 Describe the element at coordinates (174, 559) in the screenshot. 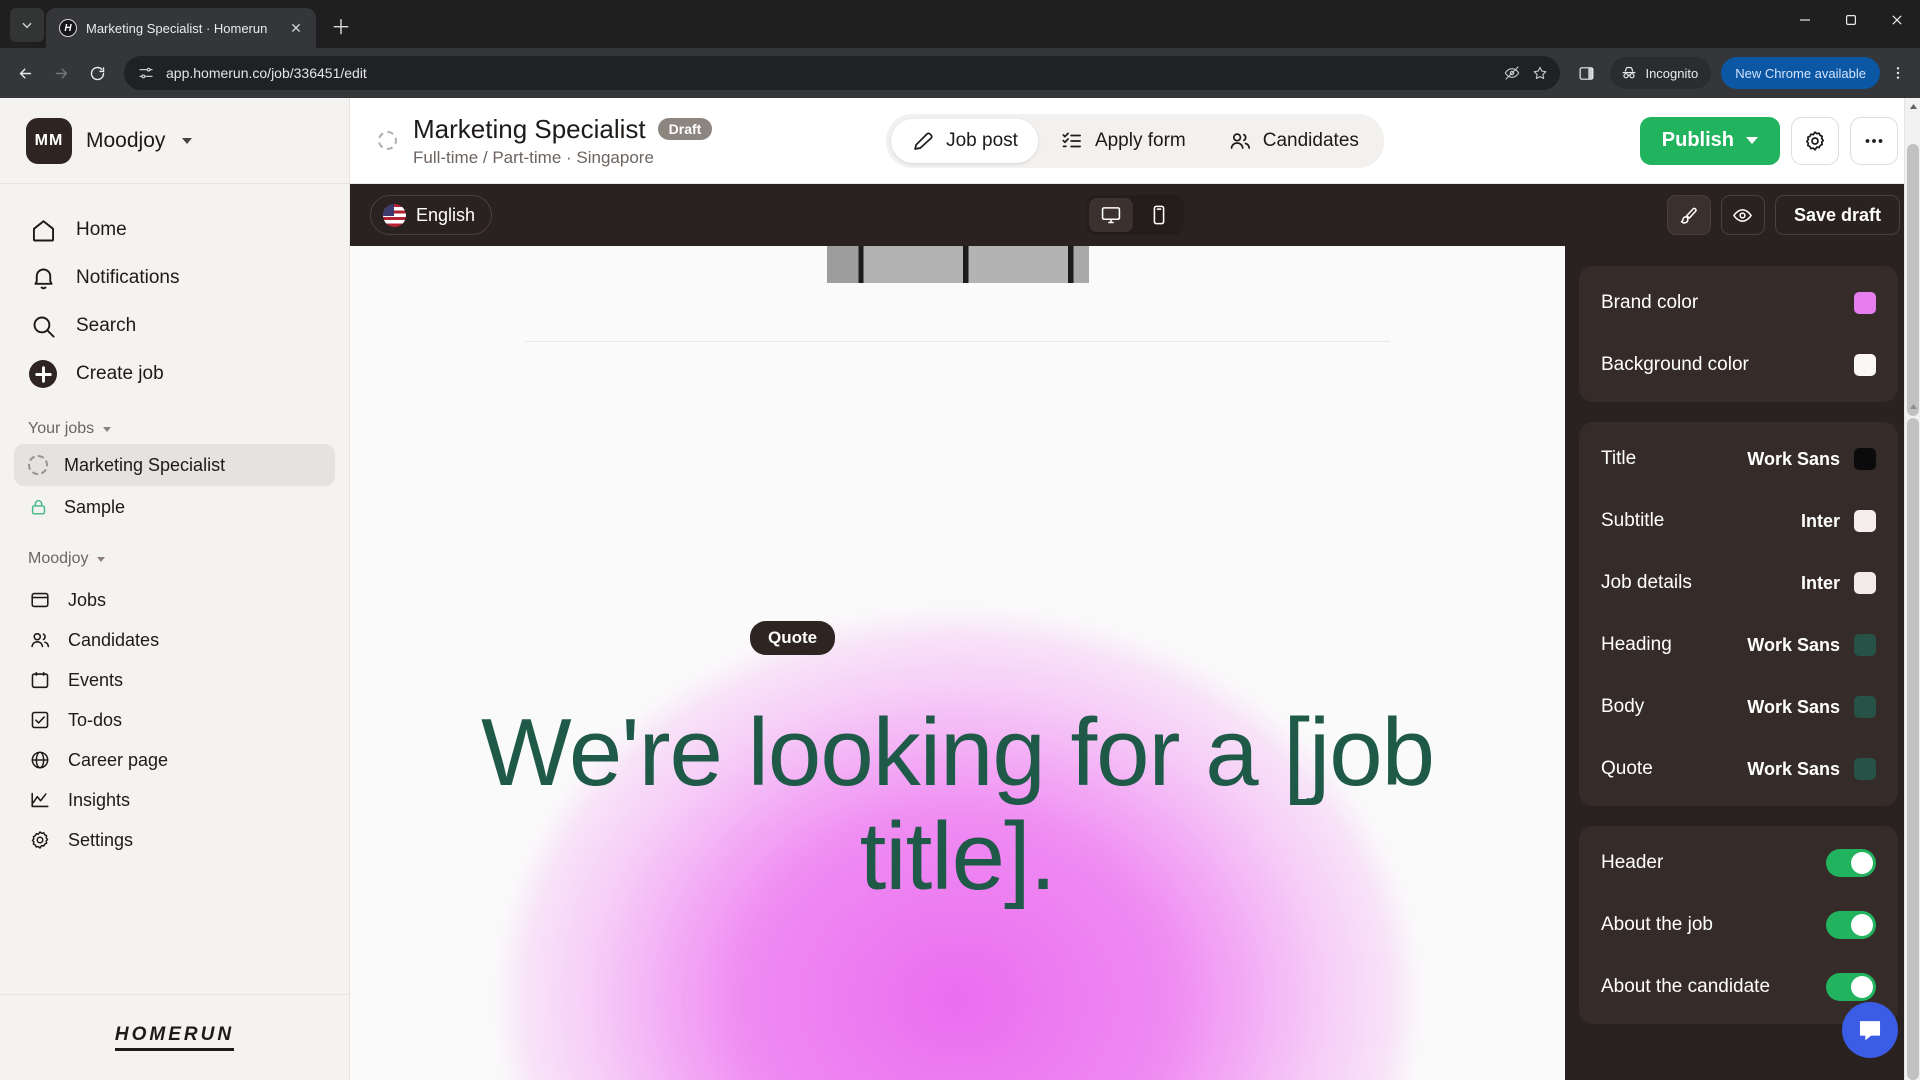

I see `workspace-group: Moodjoy` at that location.